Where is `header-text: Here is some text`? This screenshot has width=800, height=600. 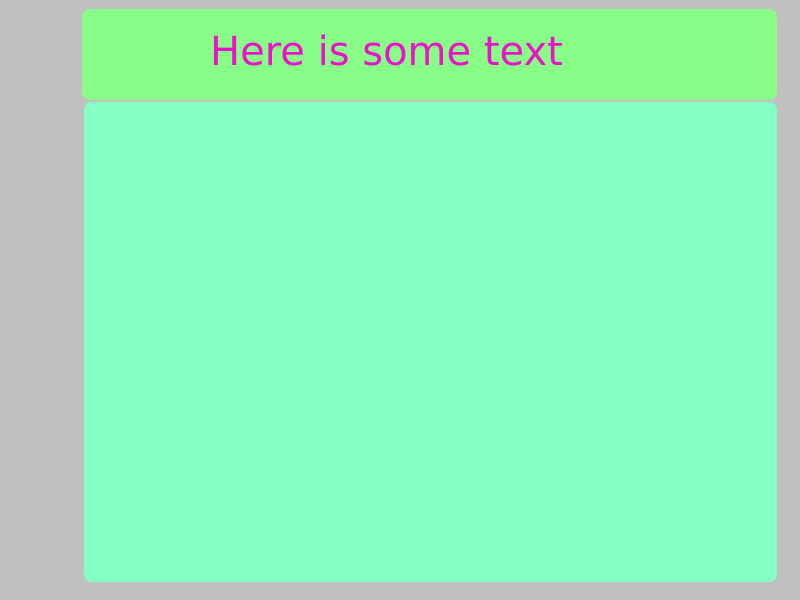 header-text: Here is some text is located at coordinates (386, 52).